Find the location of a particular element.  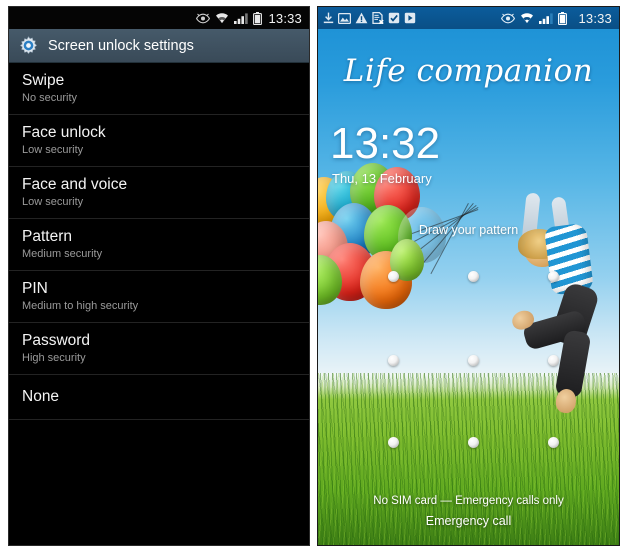

list-item-title: Face and voice is located at coordinates (75, 184).